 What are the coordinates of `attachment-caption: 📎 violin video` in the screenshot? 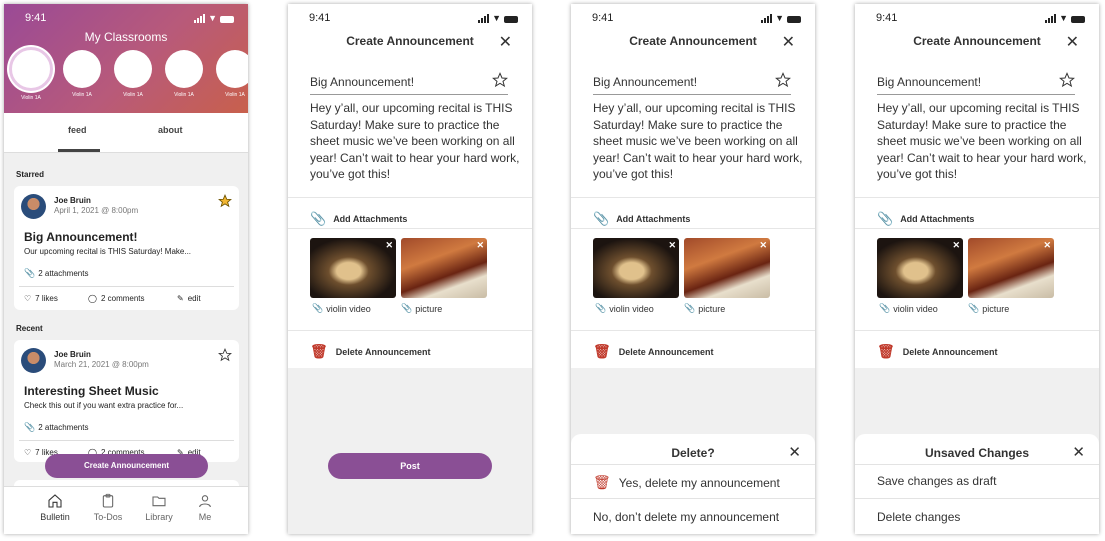 It's located at (908, 308).